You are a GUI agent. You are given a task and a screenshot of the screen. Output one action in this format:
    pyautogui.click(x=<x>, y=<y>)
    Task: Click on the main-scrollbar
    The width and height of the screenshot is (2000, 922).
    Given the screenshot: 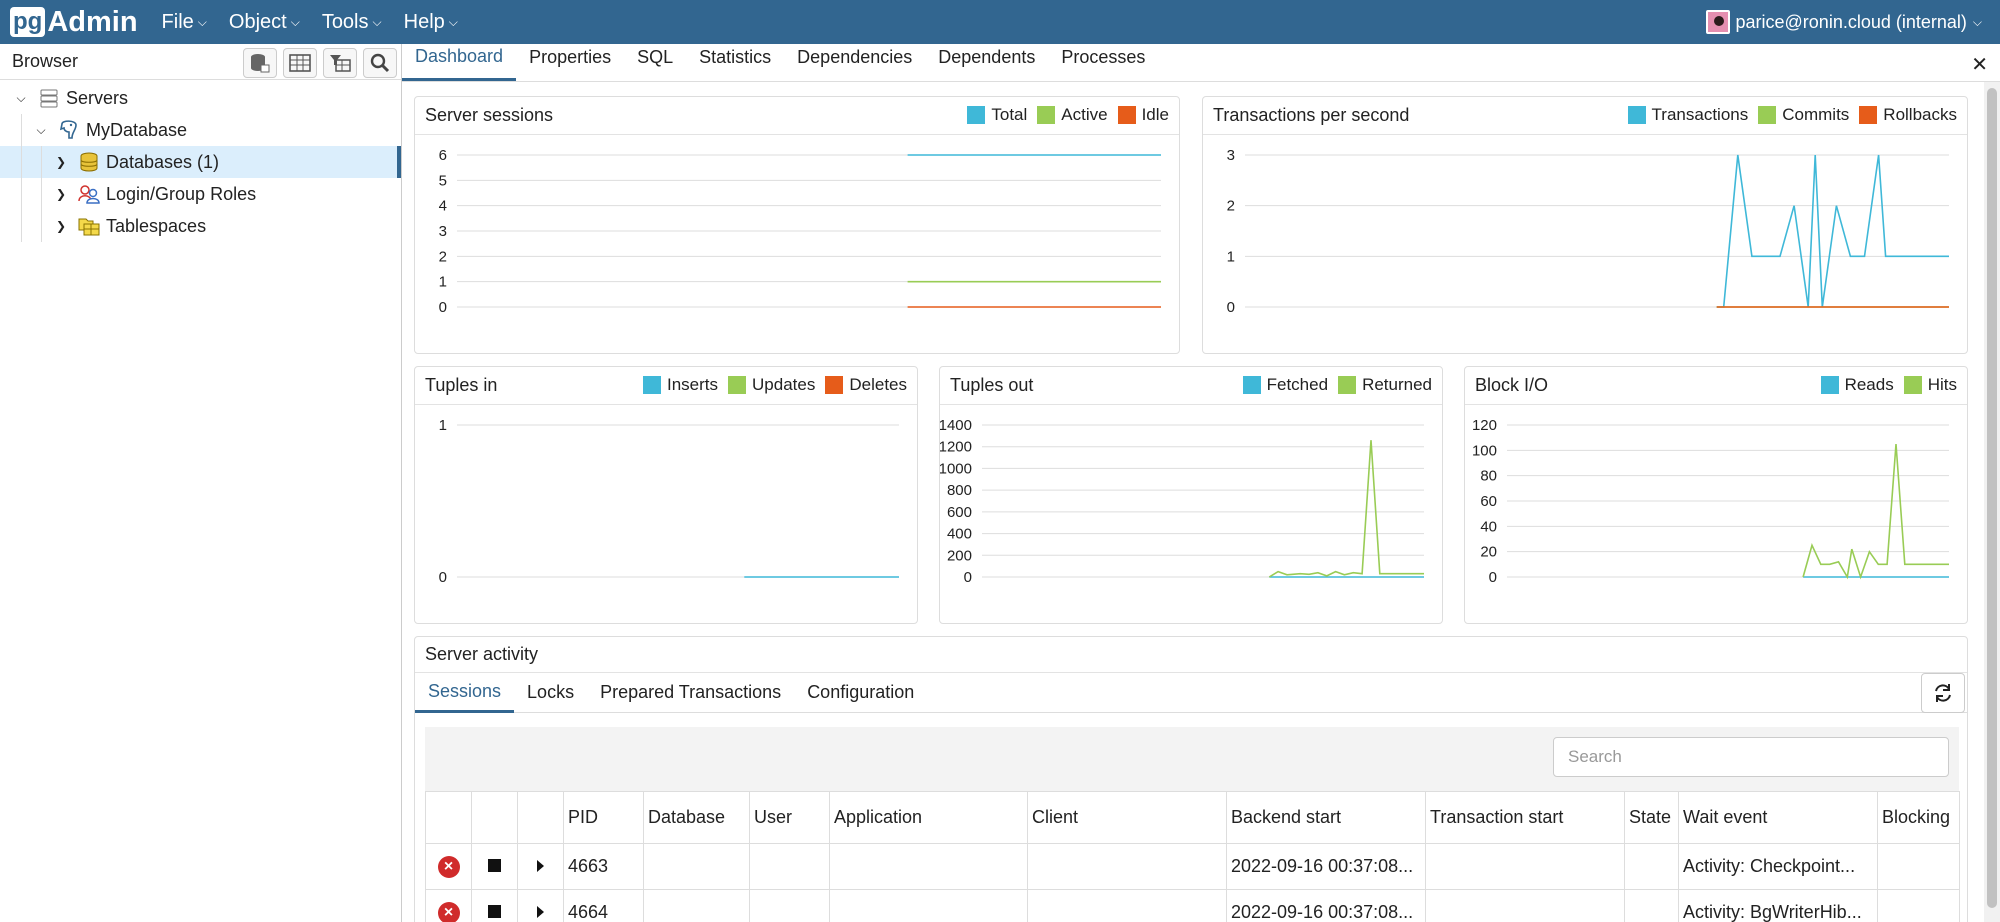 What is the action you would take?
    pyautogui.click(x=1992, y=502)
    